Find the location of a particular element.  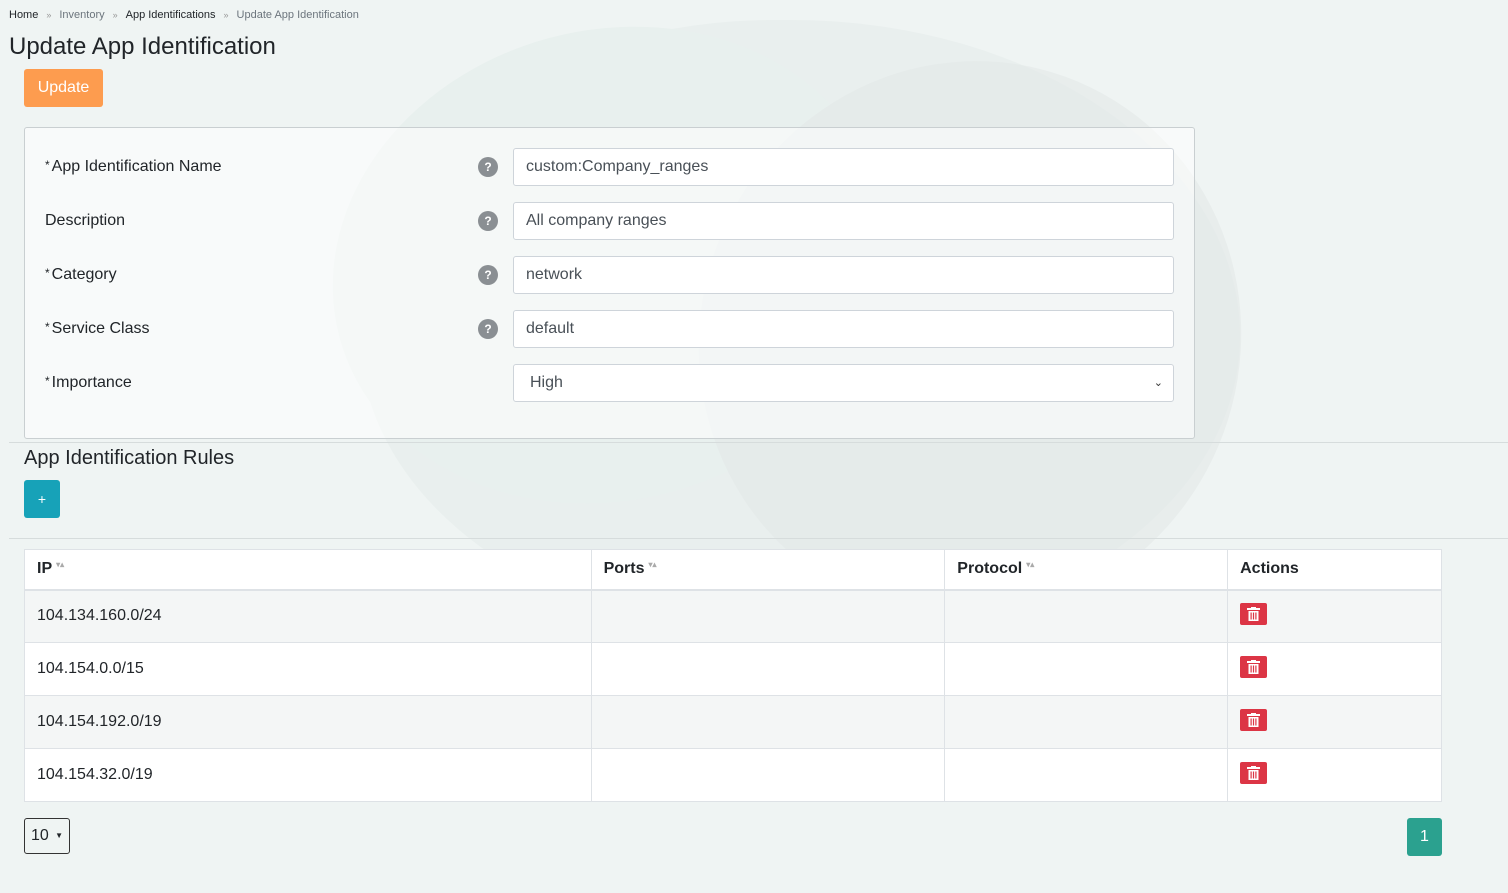

chevron-down-icon: ⌄ is located at coordinates (1158, 383).